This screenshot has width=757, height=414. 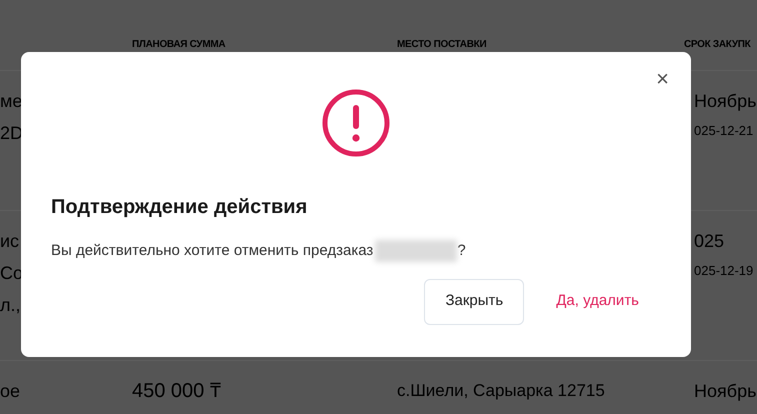 What do you see at coordinates (179, 207) in the screenshot?
I see `dialog-title: Подтверждение действия` at bounding box center [179, 207].